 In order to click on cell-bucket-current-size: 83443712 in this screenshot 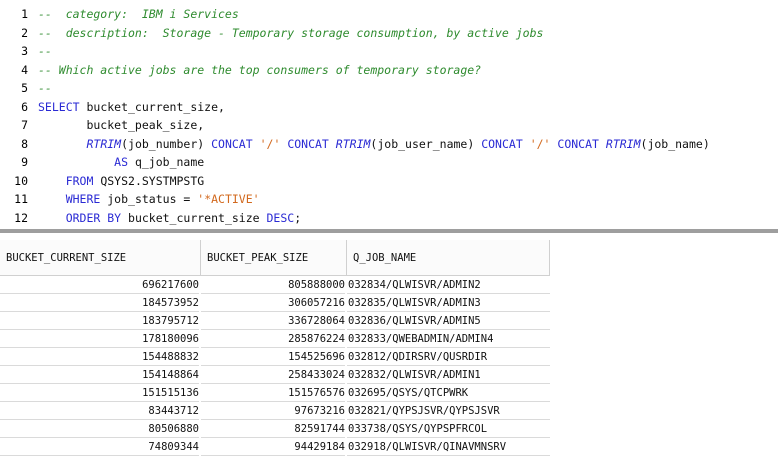, I will do `click(99, 411)`.